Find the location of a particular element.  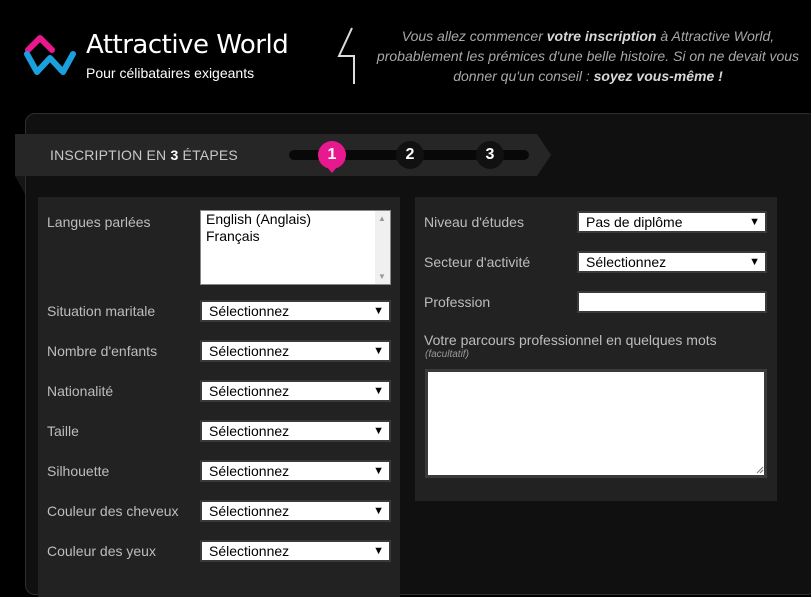

resize-grip-icon is located at coordinates (760, 470).